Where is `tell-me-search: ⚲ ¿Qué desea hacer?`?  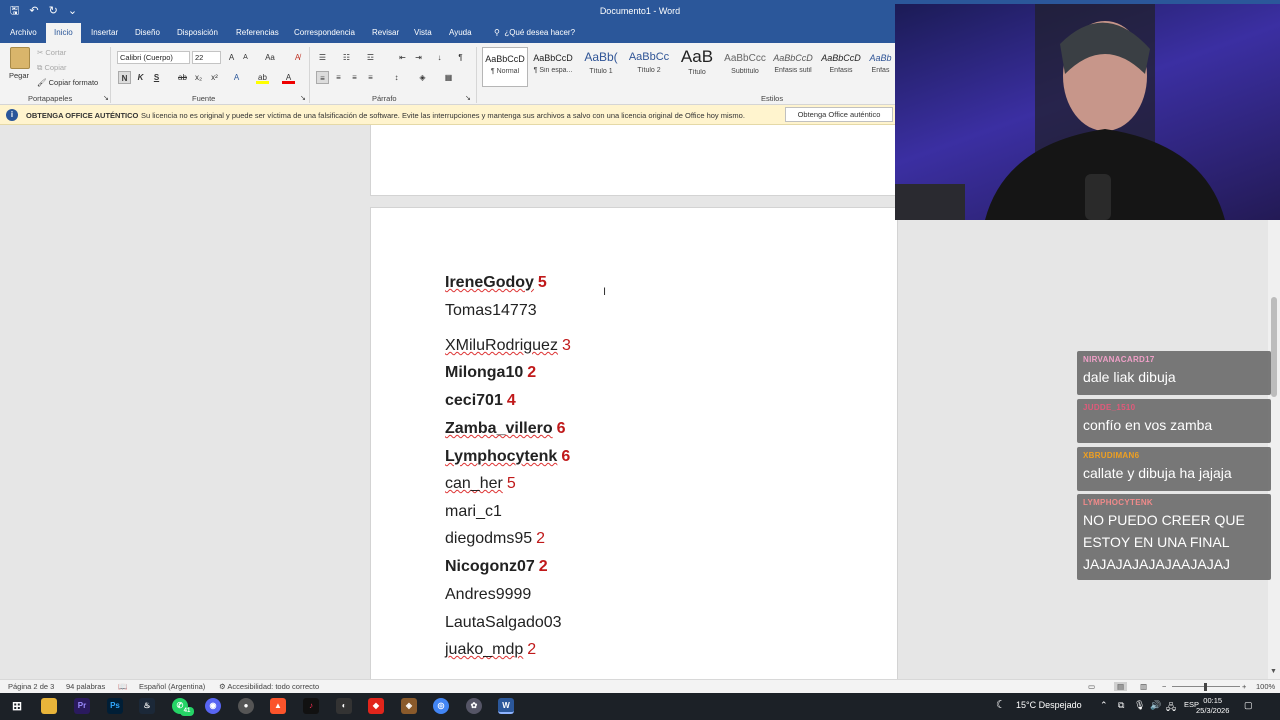 tell-me-search: ⚲ ¿Qué desea hacer? is located at coordinates (534, 33).